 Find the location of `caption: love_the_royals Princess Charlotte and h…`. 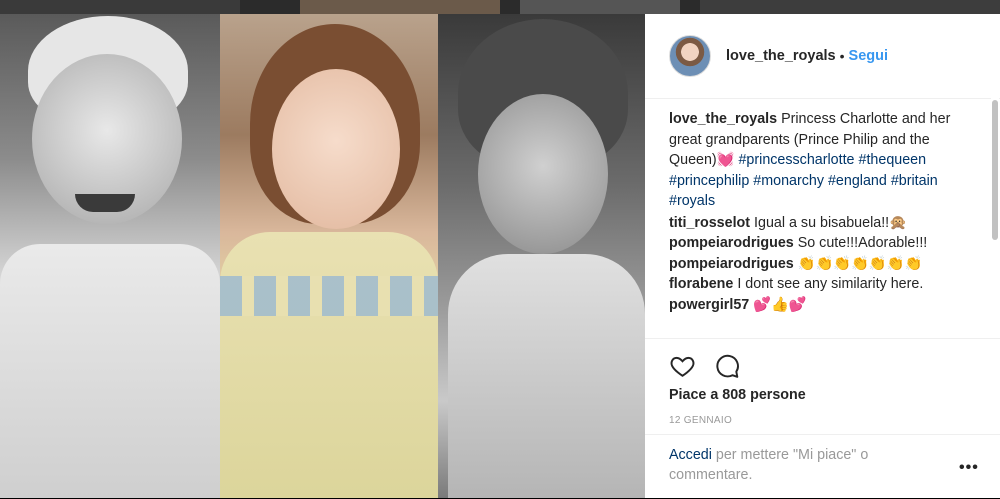

caption: love_the_royals Princess Charlotte and h… is located at coordinates (825, 160).